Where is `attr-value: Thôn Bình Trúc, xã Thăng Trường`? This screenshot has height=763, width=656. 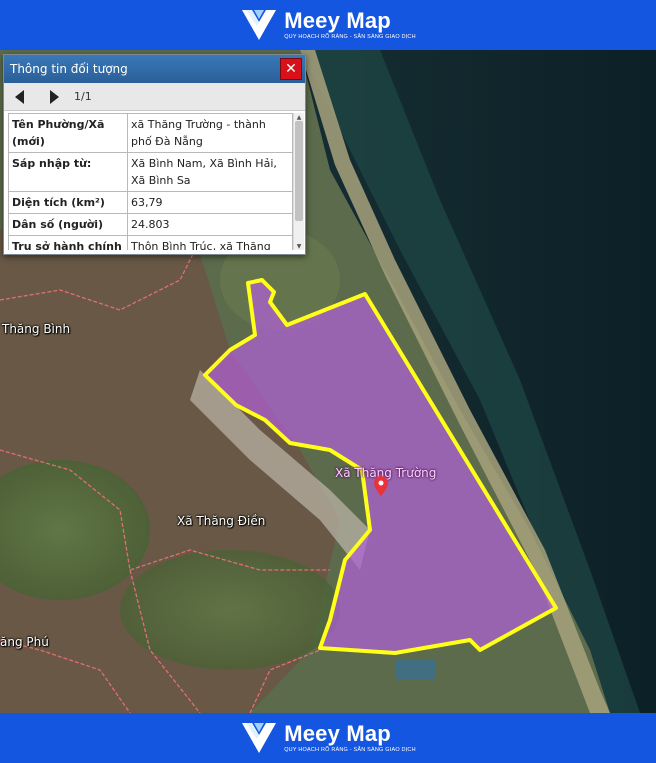
attr-value: Thôn Bình Trúc, xã Thăng Trường is located at coordinates (210, 242).